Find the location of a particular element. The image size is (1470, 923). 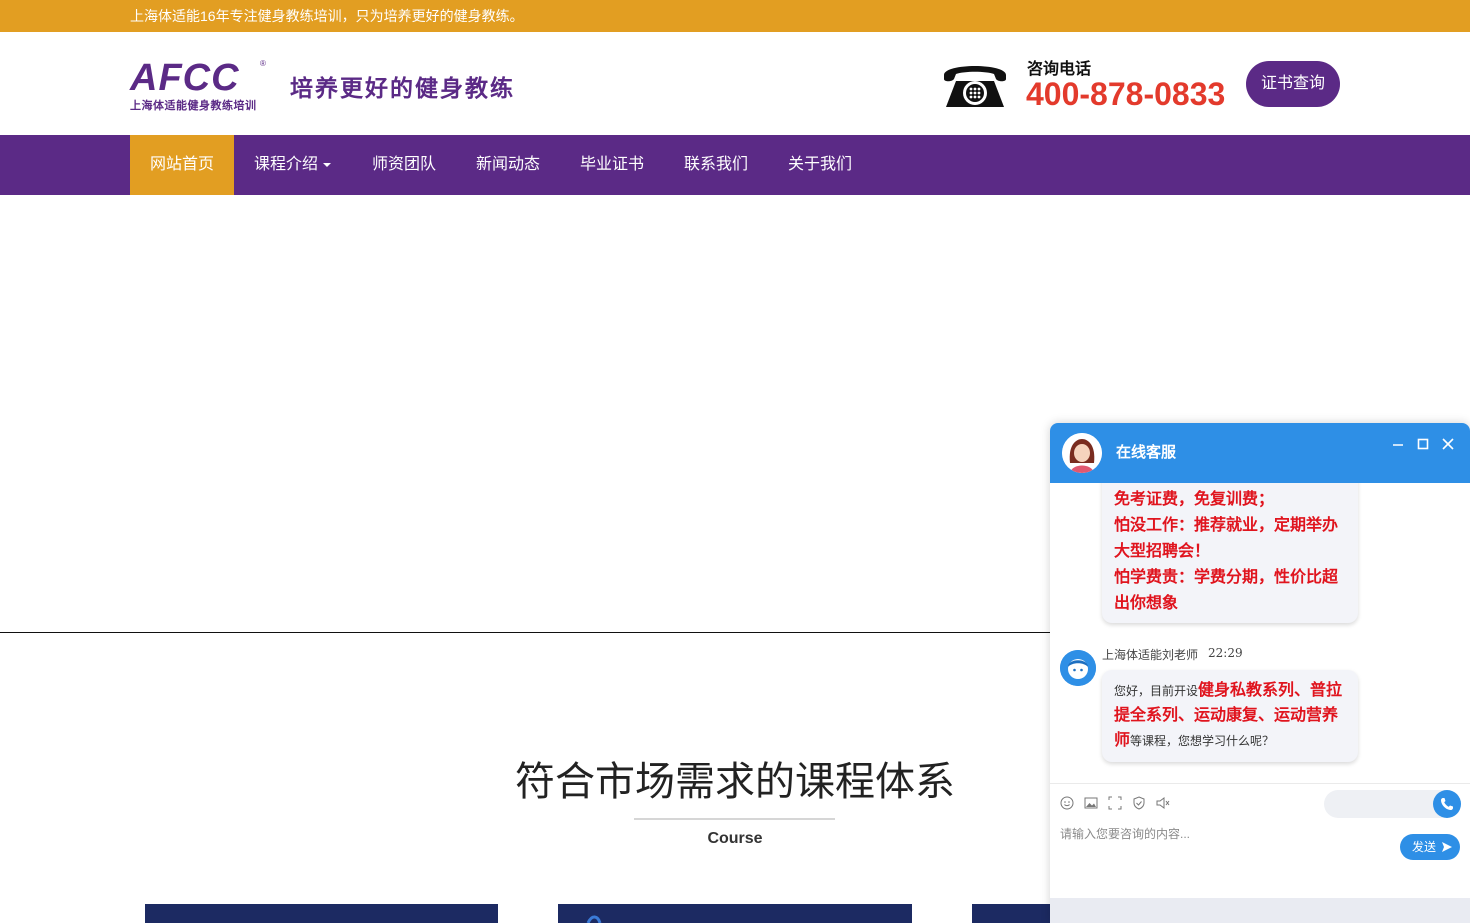

message-text: 等课程，您想学习什么呢？ is located at coordinates (1202, 741).